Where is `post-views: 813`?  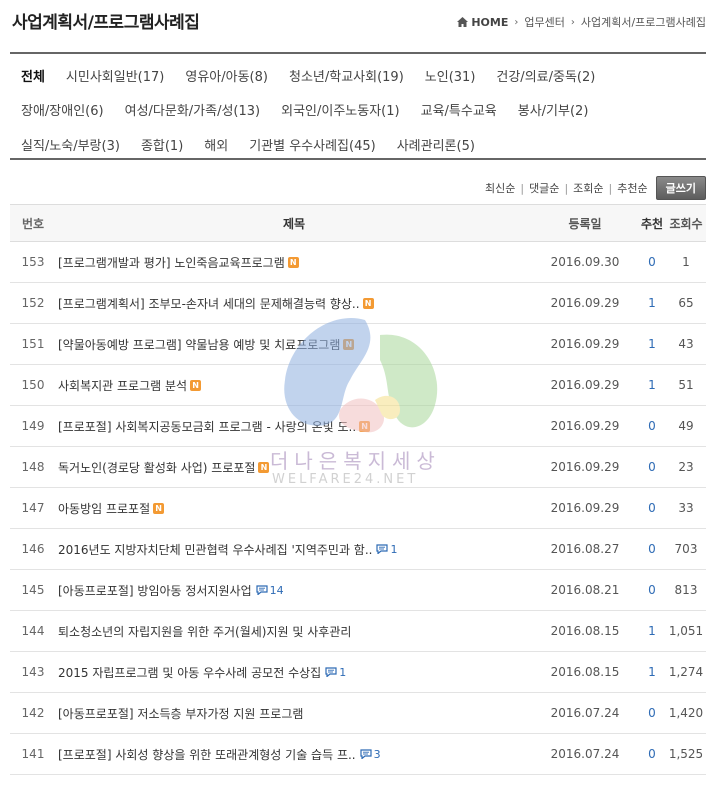 post-views: 813 is located at coordinates (686, 590).